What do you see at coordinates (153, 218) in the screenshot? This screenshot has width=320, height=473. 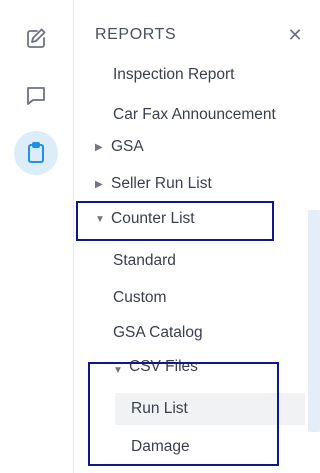 I see `report-group-label: Counter List` at bounding box center [153, 218].